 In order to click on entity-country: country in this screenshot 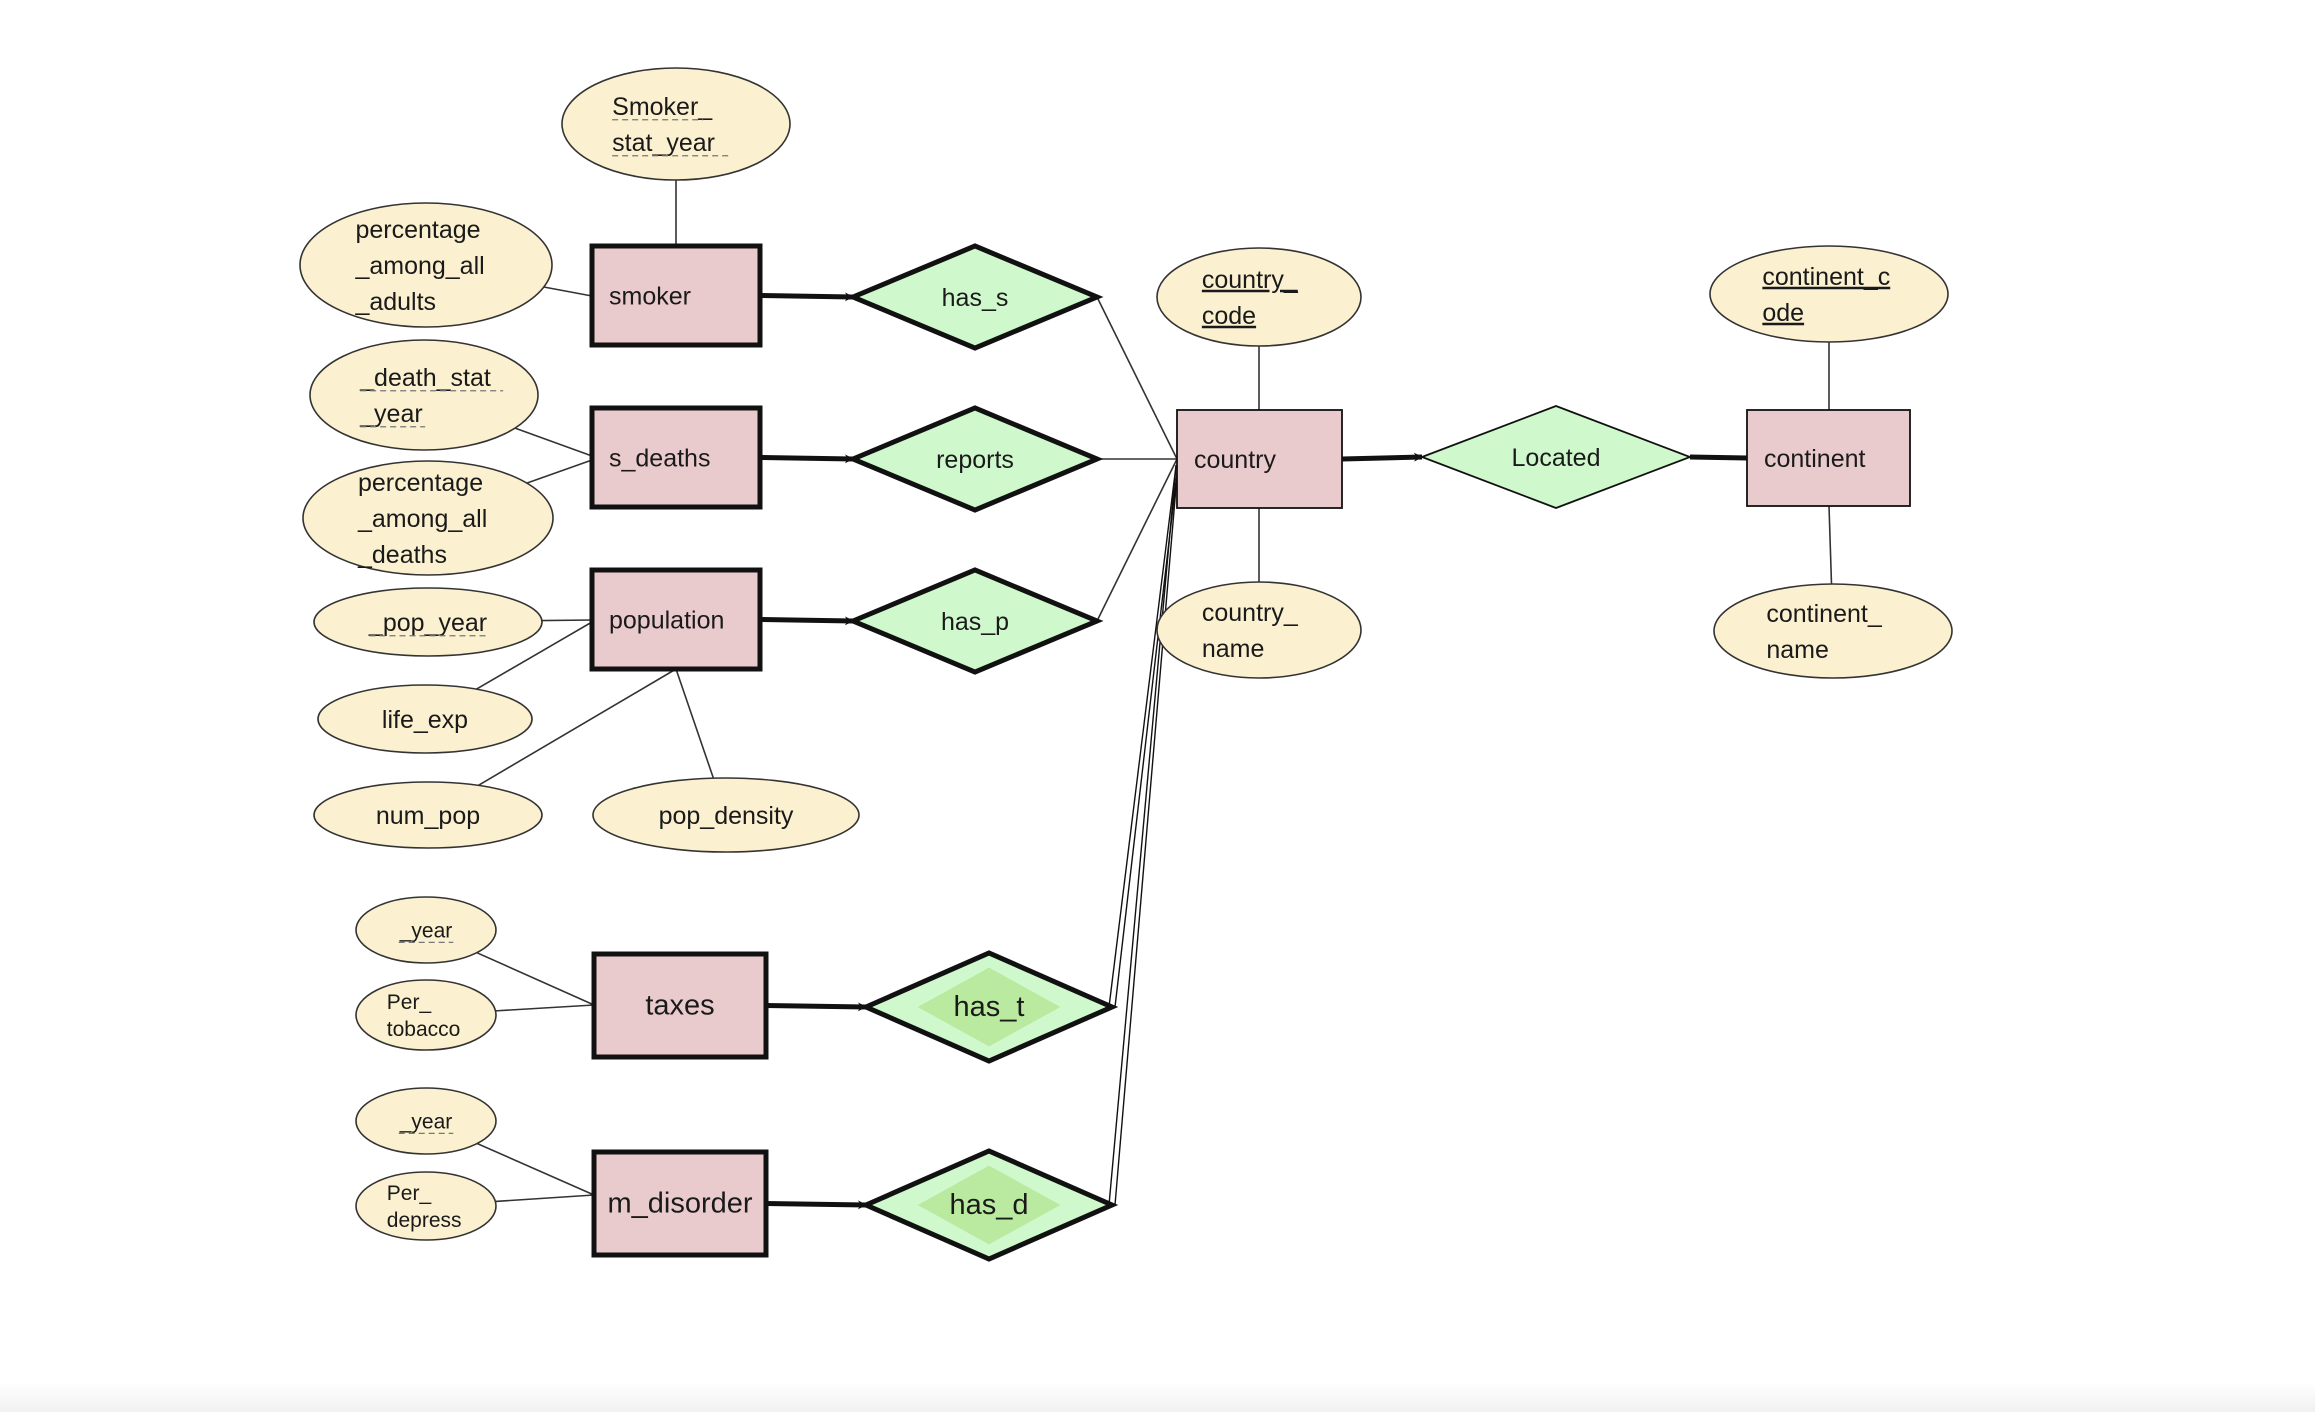, I will do `click(1259, 459)`.